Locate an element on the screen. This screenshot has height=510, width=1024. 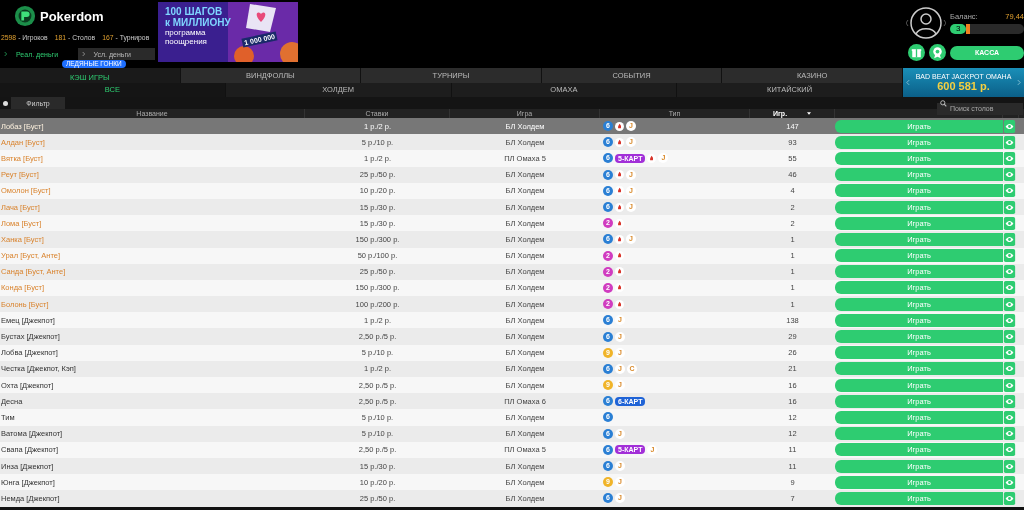
banner-title: к МИЛЛИОНУ is located at coordinates (198, 22).